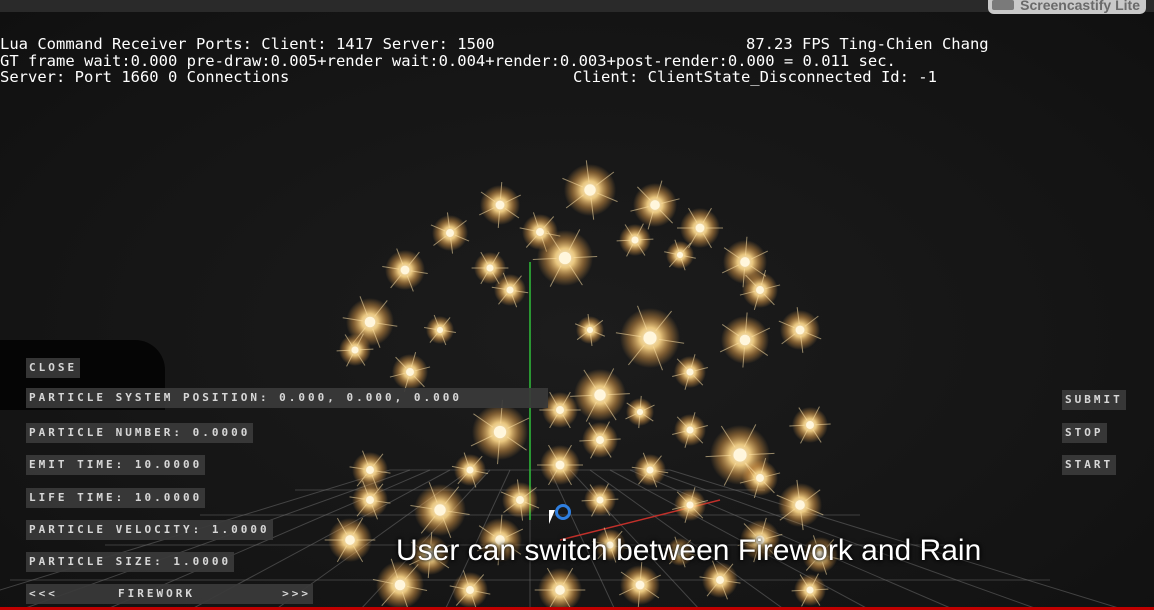 The image size is (1154, 610). Describe the element at coordinates (552, 517) in the screenshot. I see `mouse-pointer-icon` at that location.